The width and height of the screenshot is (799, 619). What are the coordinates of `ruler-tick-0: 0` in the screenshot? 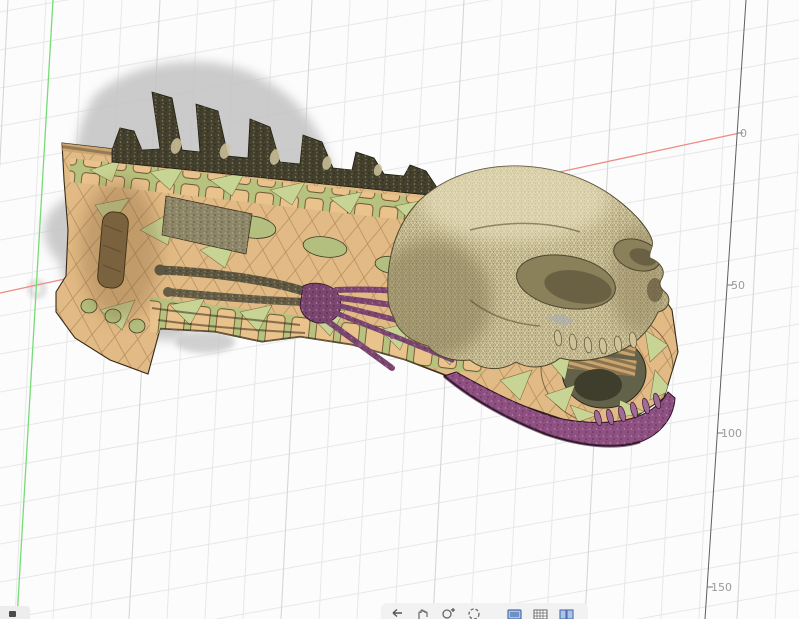 It's located at (743, 133).